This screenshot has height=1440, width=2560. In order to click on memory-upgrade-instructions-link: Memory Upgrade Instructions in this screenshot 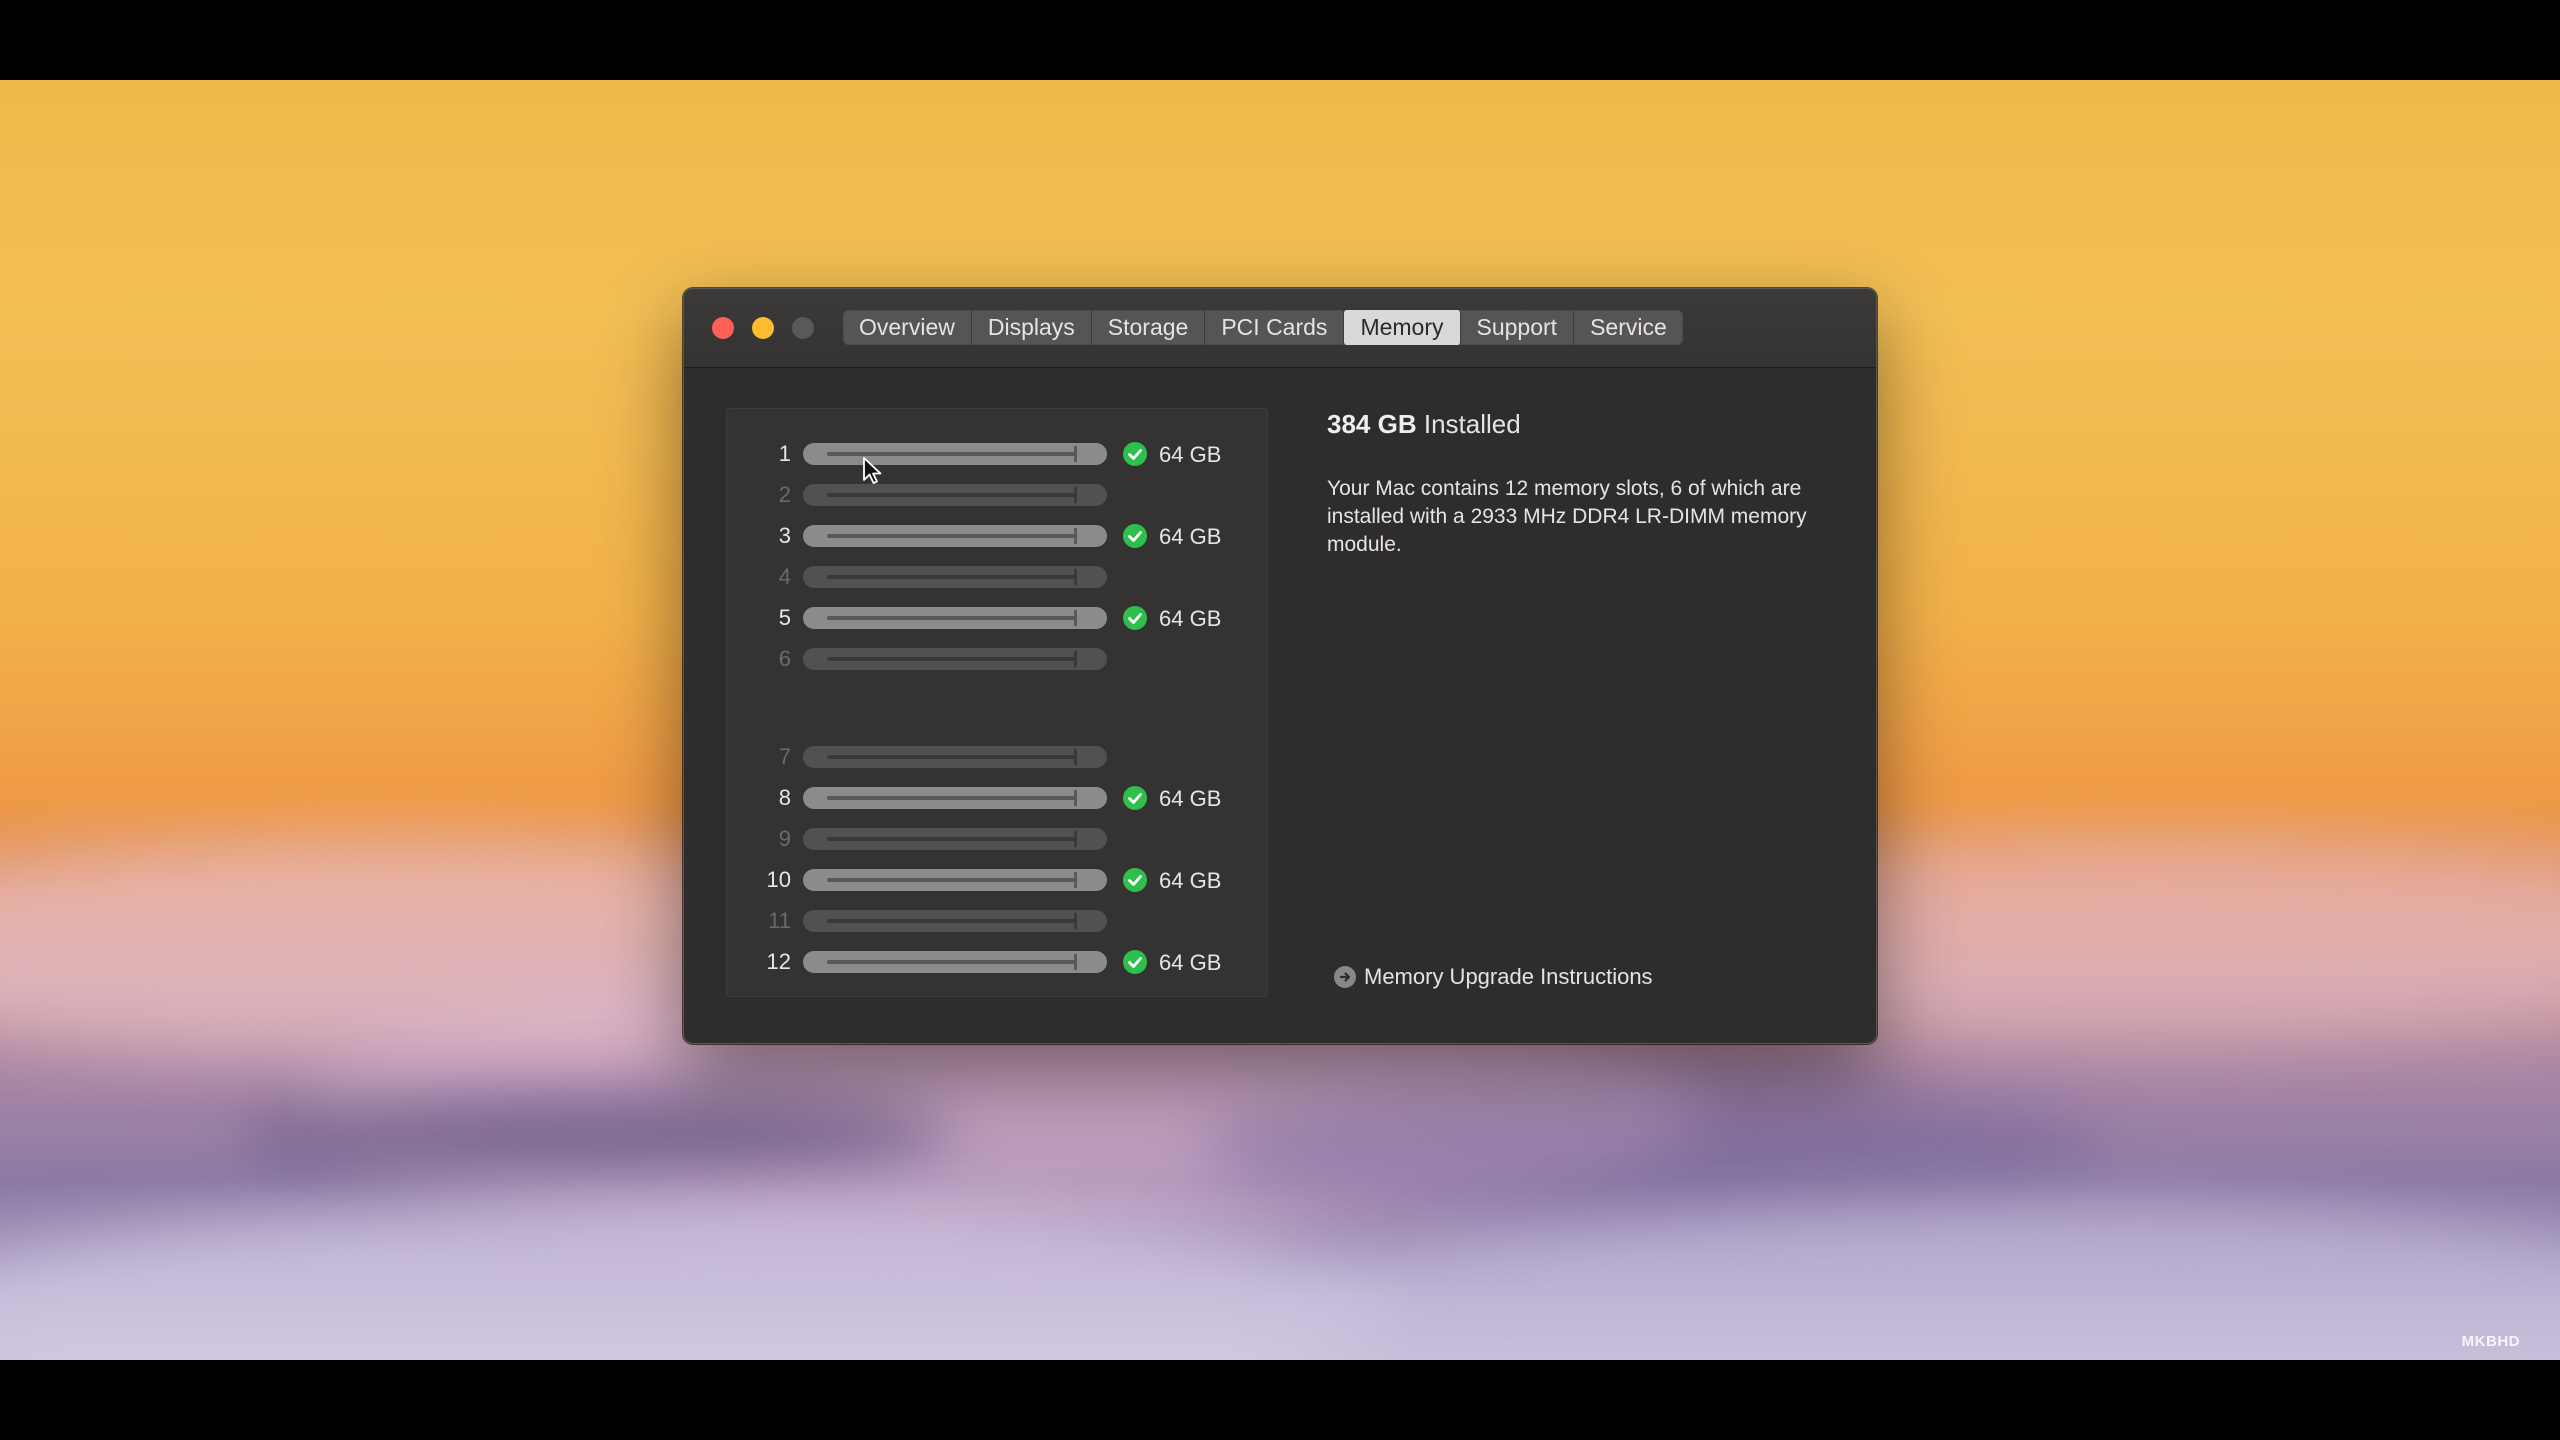, I will do `click(1493, 977)`.